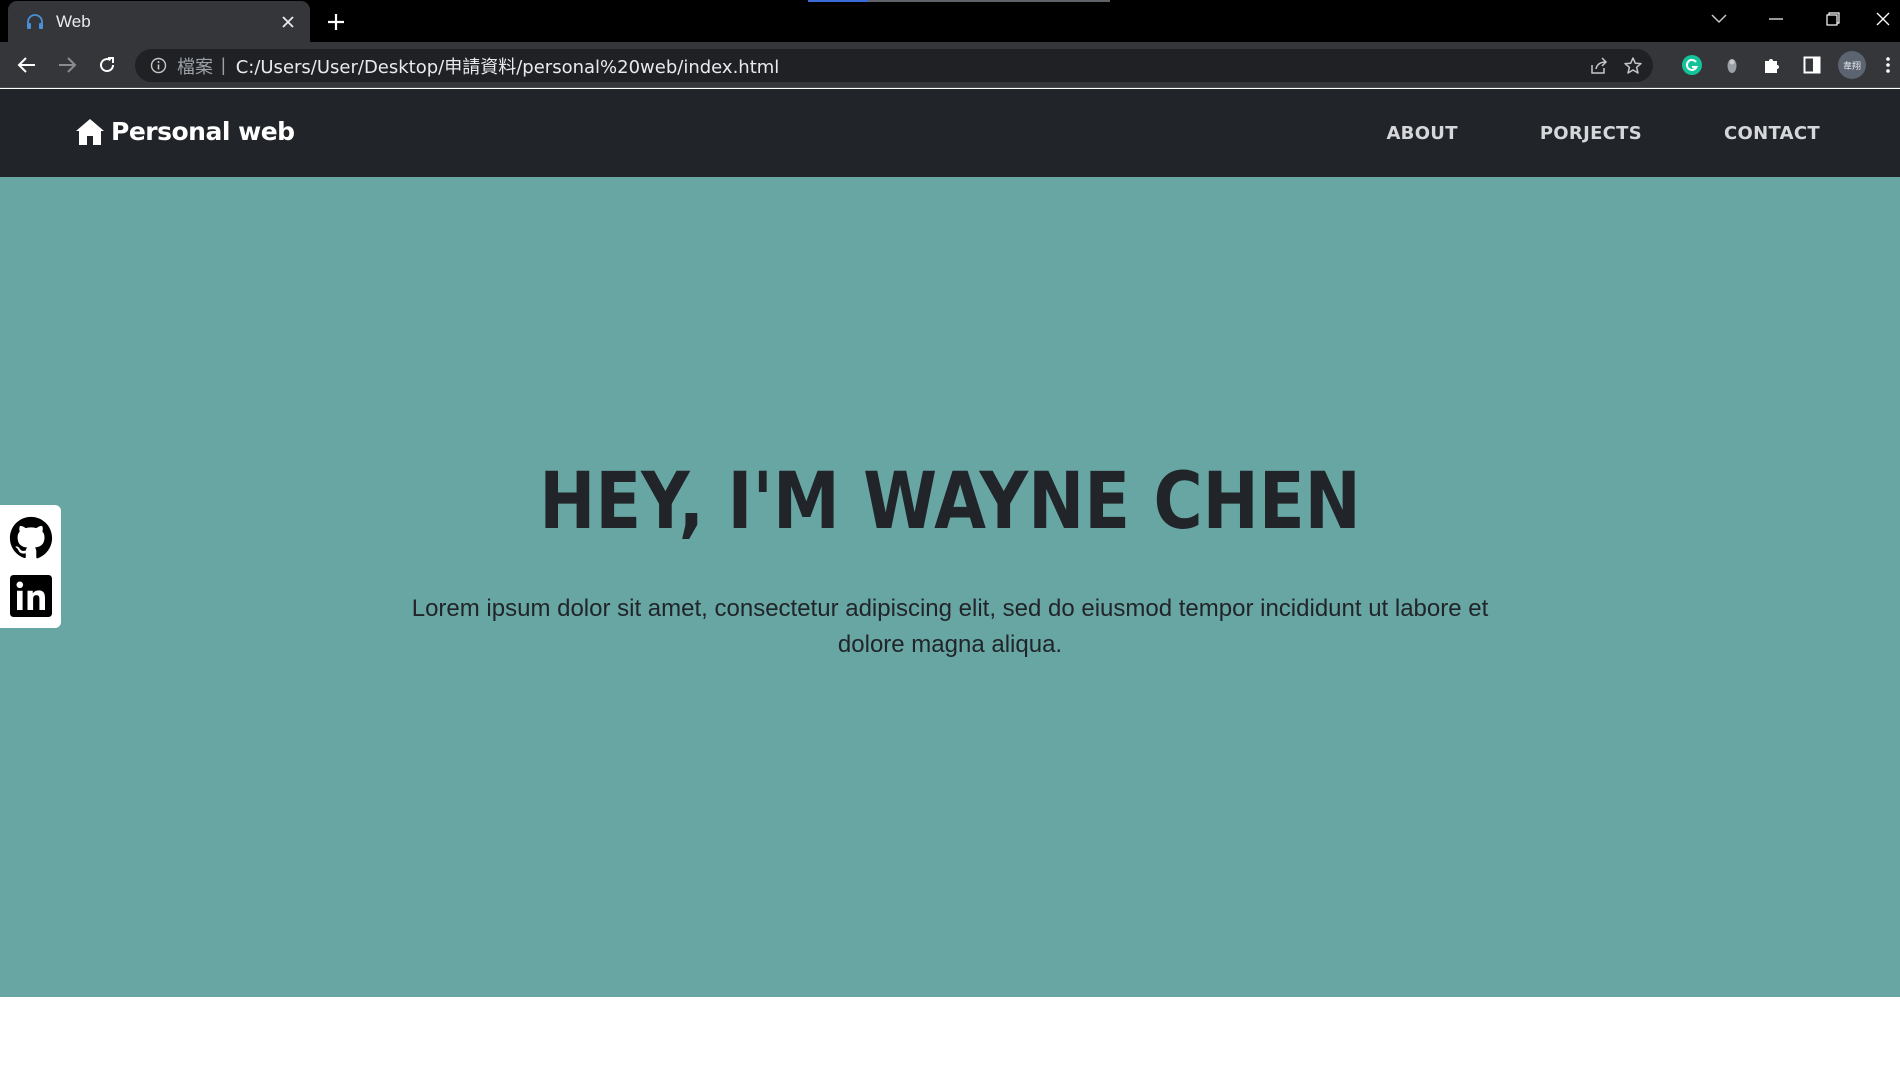 Image resolution: width=1900 pixels, height=1069 pixels. What do you see at coordinates (158, 66) in the screenshot?
I see `info-icon` at bounding box center [158, 66].